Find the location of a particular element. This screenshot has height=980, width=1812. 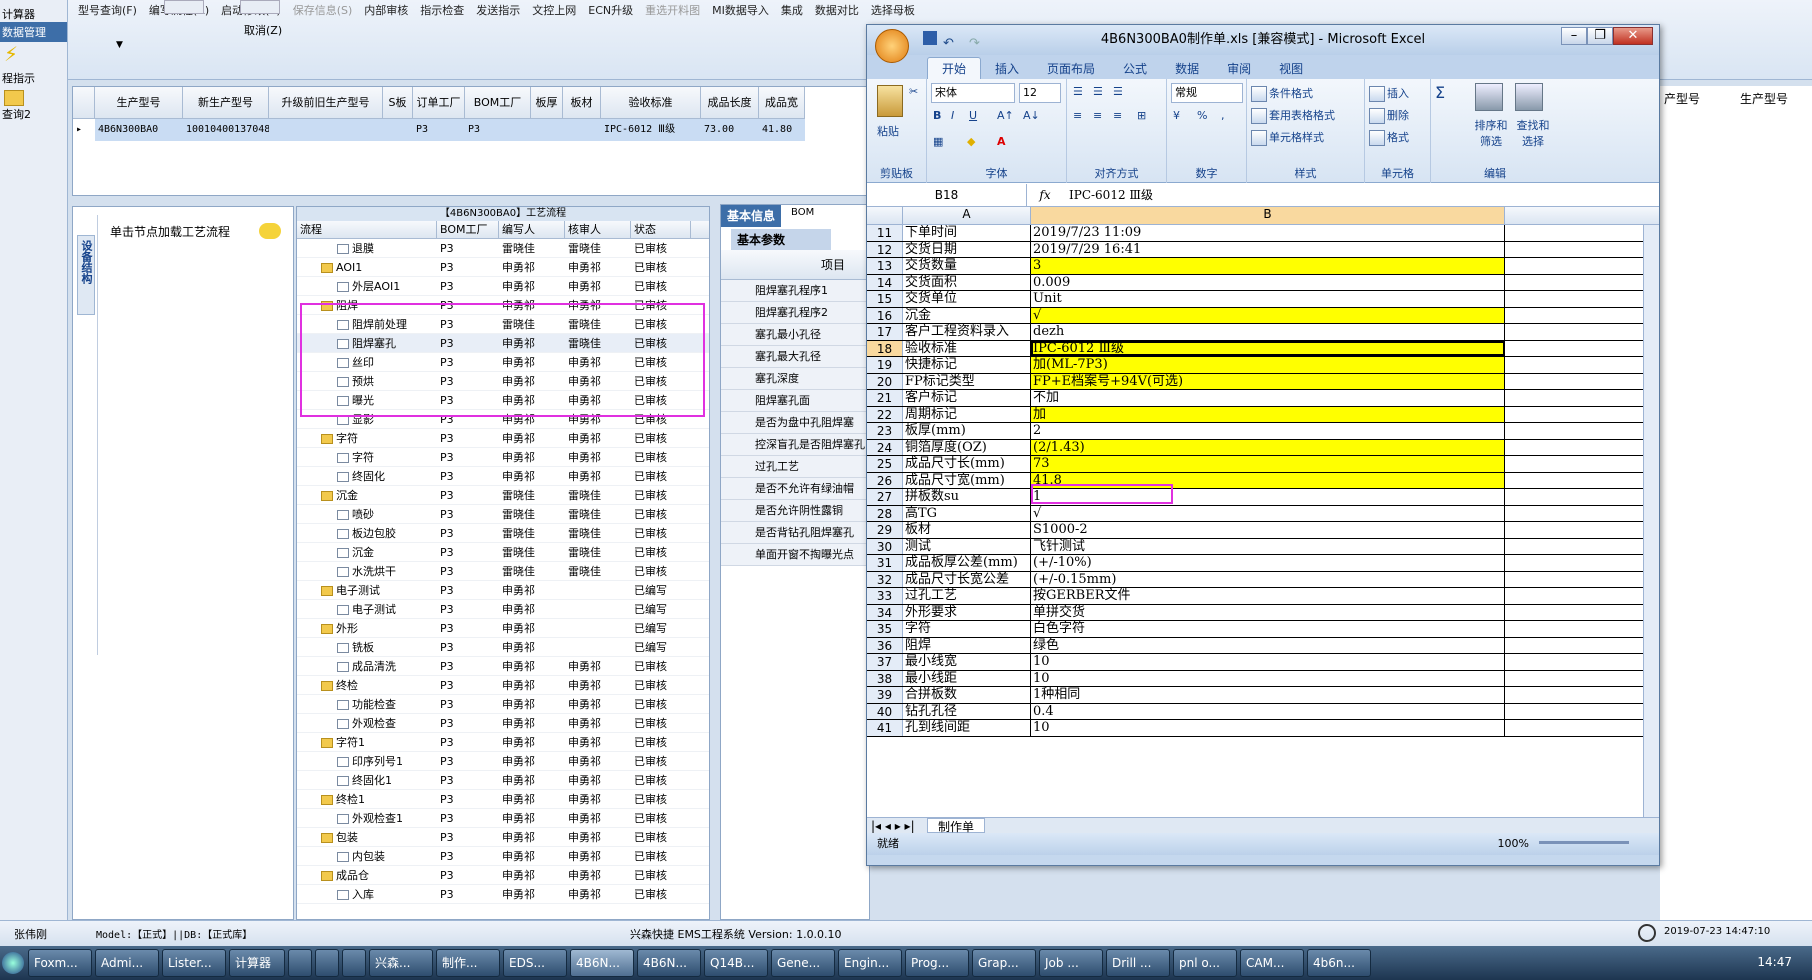

tab-ribbon: 数据 is located at coordinates (1187, 68).